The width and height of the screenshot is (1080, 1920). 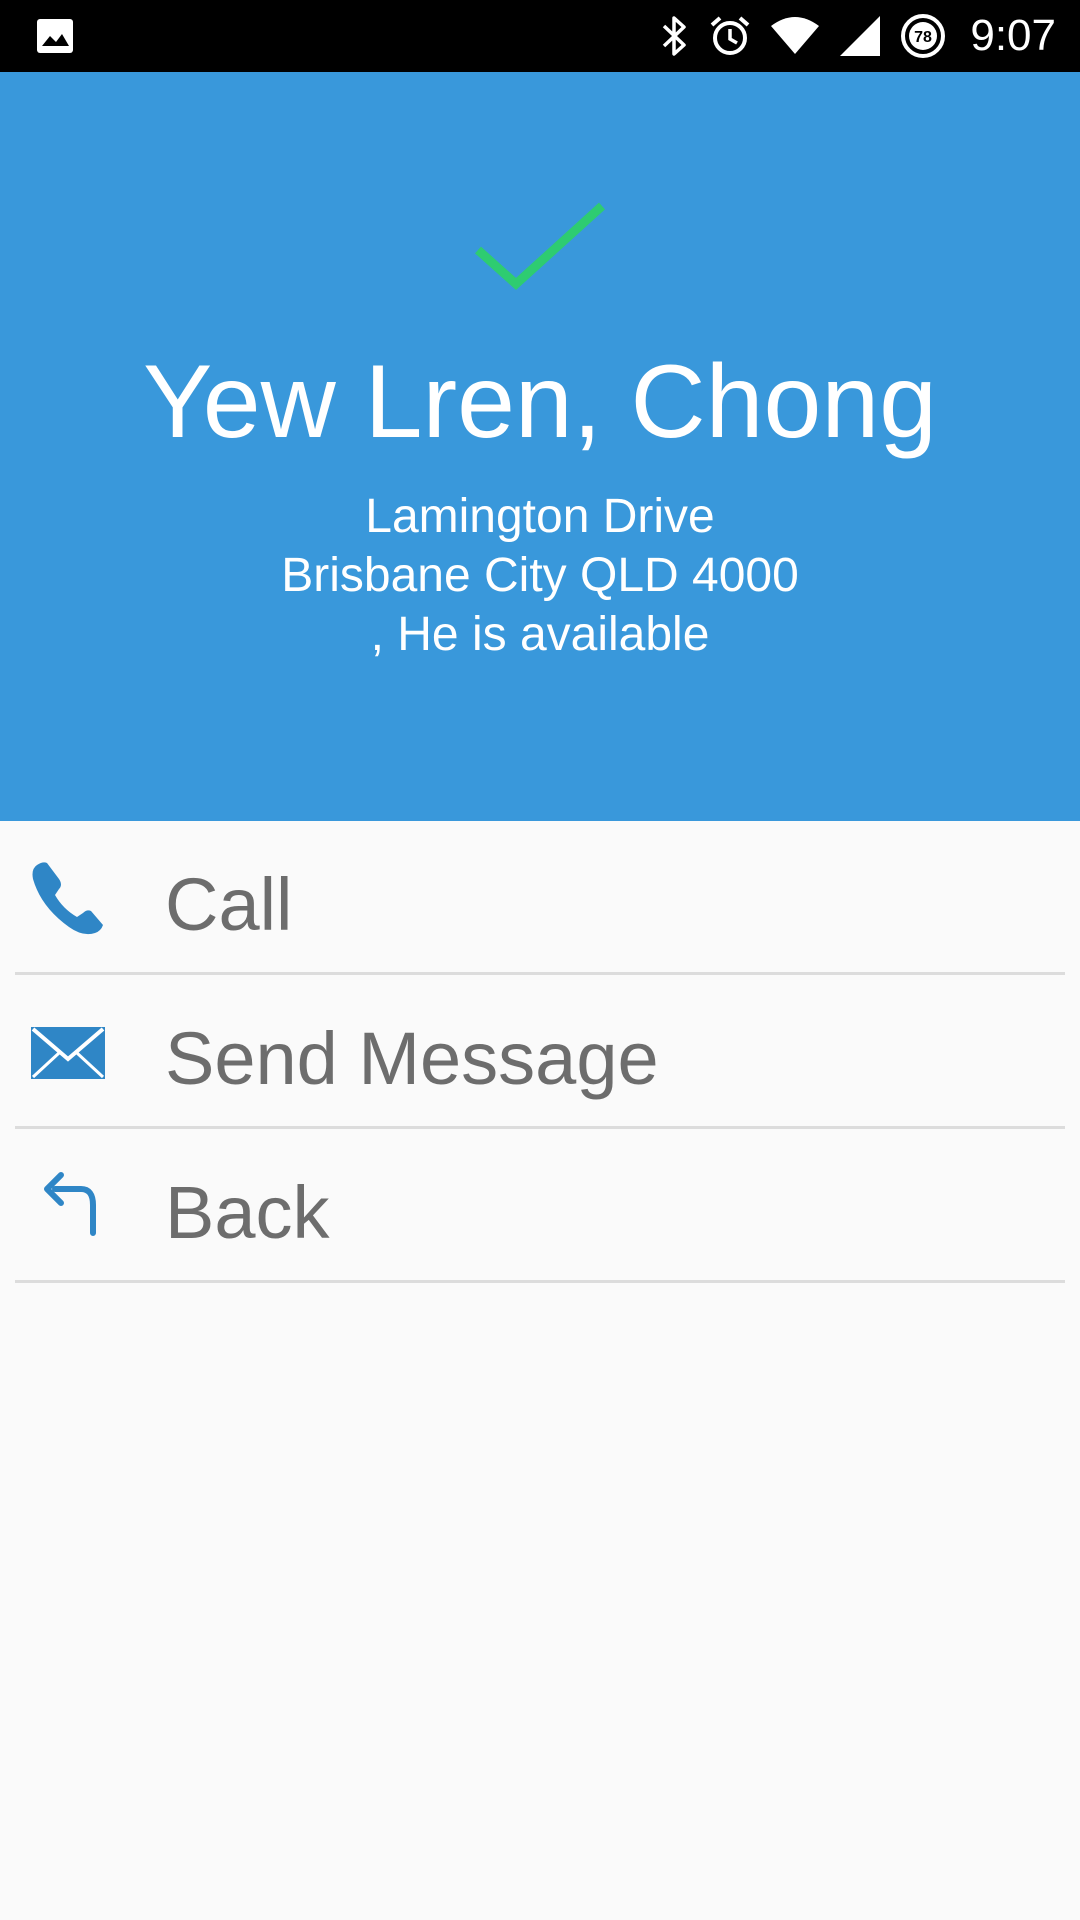 What do you see at coordinates (795, 36) in the screenshot?
I see `wifi-icon` at bounding box center [795, 36].